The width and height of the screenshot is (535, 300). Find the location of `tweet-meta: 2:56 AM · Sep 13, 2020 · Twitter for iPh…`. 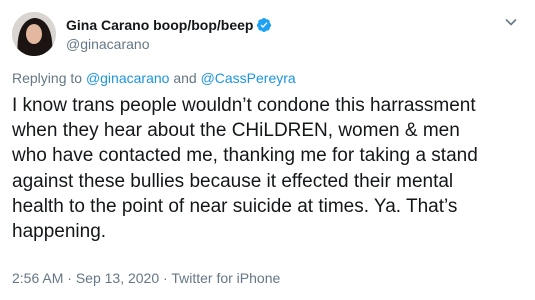

tweet-meta: 2:56 AM · Sep 13, 2020 · Twitter for iPh… is located at coordinates (146, 278).